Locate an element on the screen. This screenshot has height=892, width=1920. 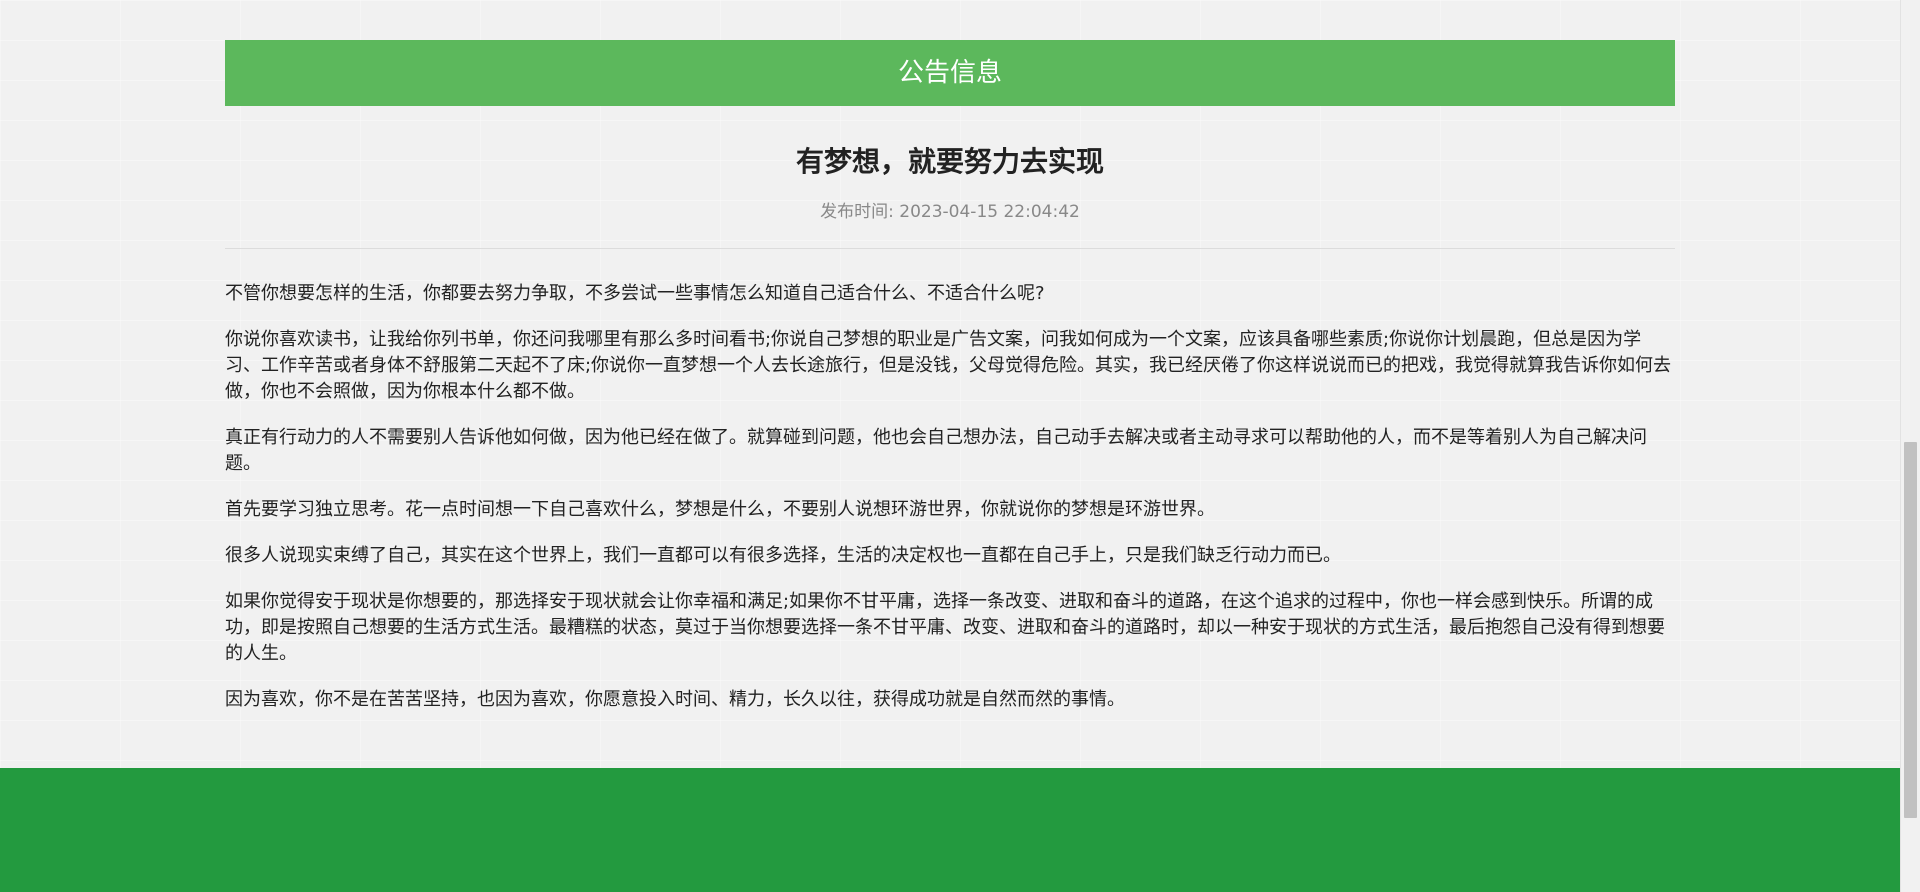
article-title: 有梦想，就要努力去实现 is located at coordinates (949, 161).